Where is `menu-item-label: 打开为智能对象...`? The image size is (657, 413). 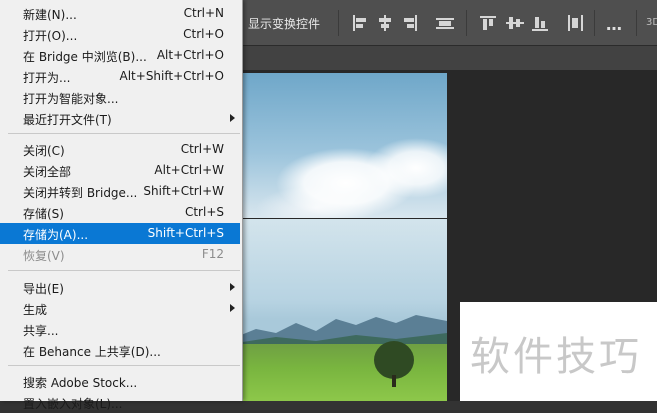
menu-item-label: 打开为智能对象... is located at coordinates (71, 99).